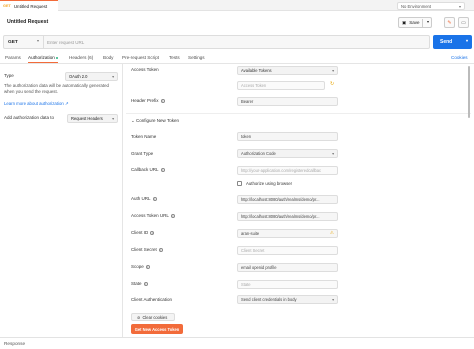  What do you see at coordinates (281, 85) in the screenshot?
I see `access-token-field: Access Token` at bounding box center [281, 85].